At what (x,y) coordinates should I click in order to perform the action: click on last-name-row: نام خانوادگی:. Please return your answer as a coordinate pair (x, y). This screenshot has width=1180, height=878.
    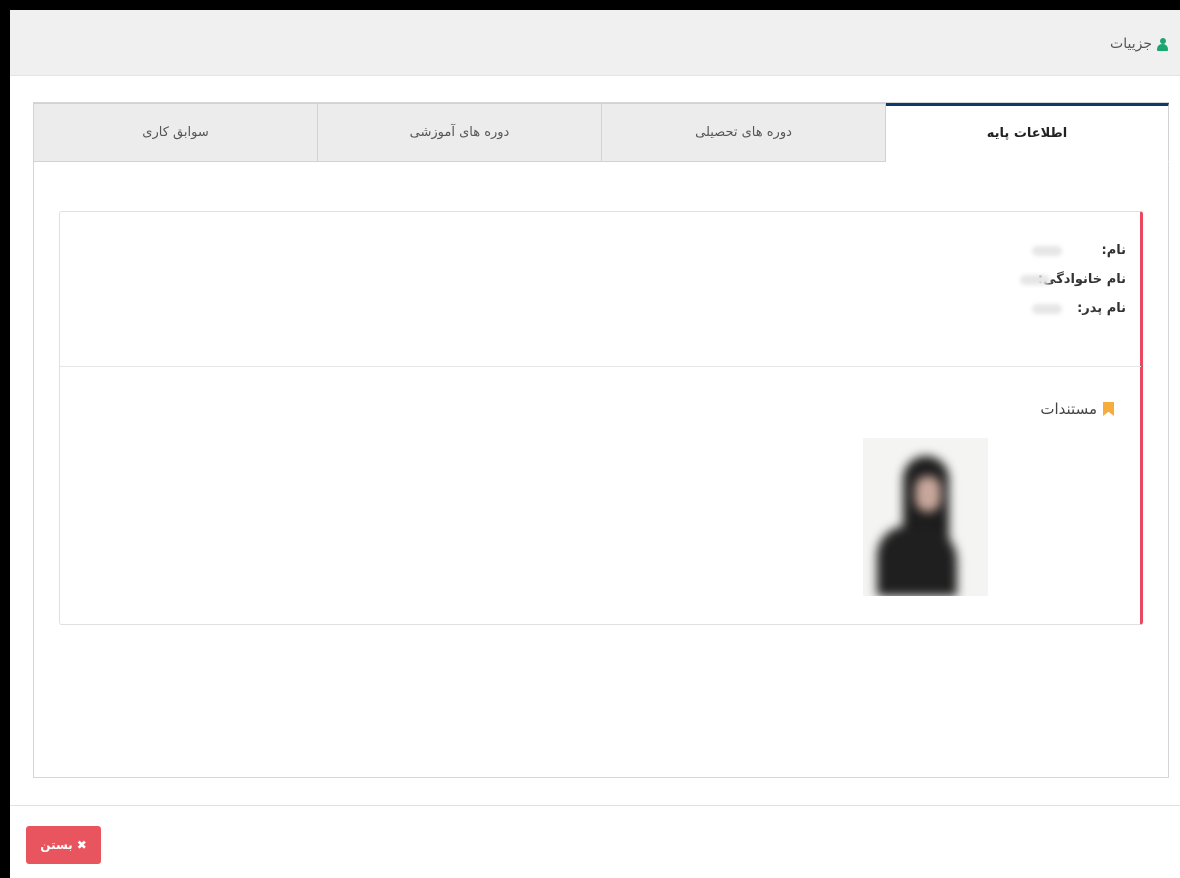
    Looking at the image, I should click on (1072, 279).